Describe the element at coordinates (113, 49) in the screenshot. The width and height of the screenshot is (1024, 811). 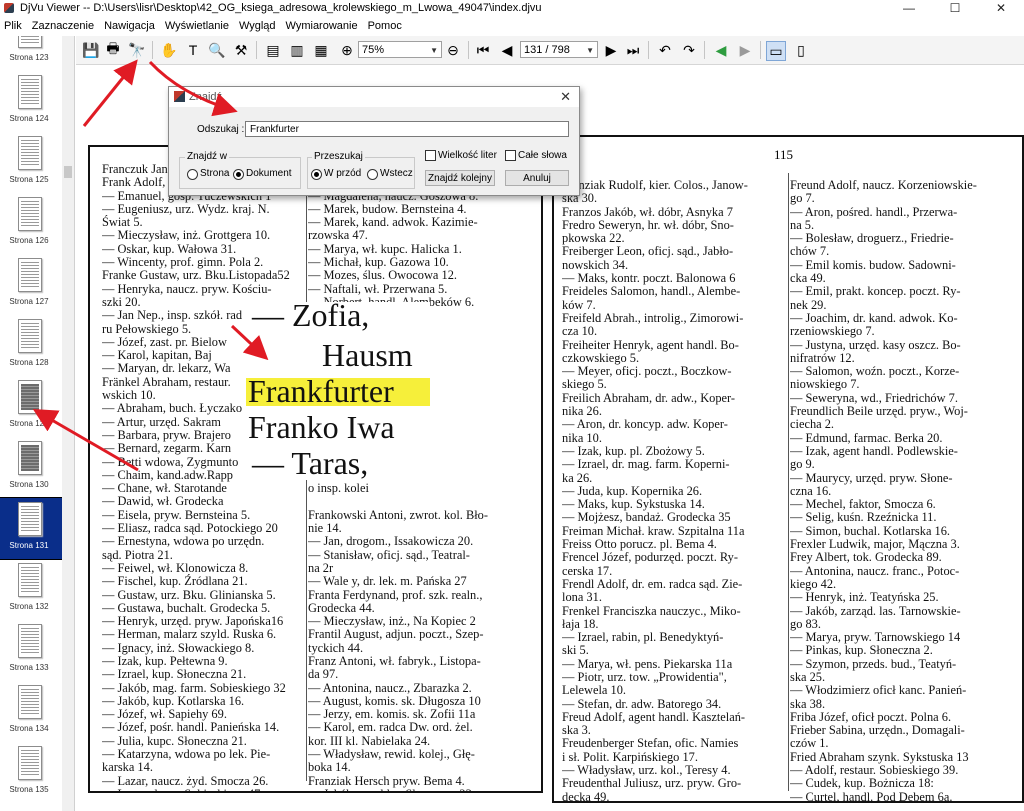
I see `print-icon: 🖶` at that location.